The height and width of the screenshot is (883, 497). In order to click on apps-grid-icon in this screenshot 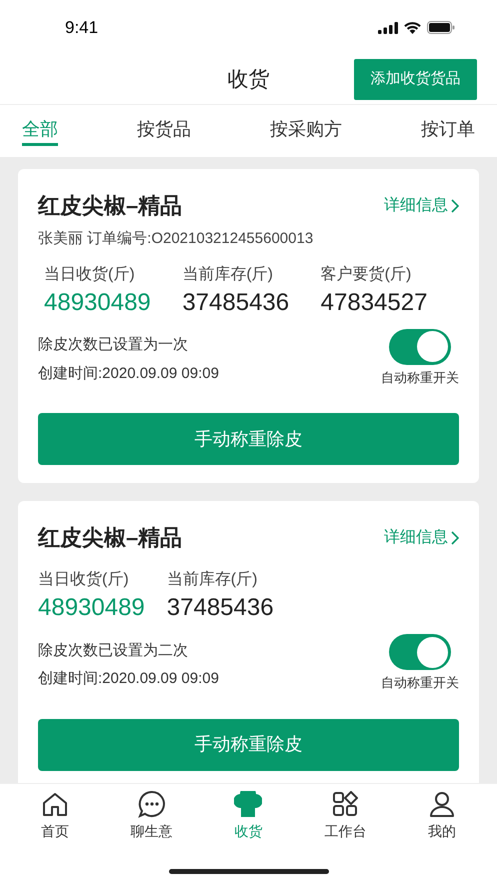, I will do `click(345, 804)`.